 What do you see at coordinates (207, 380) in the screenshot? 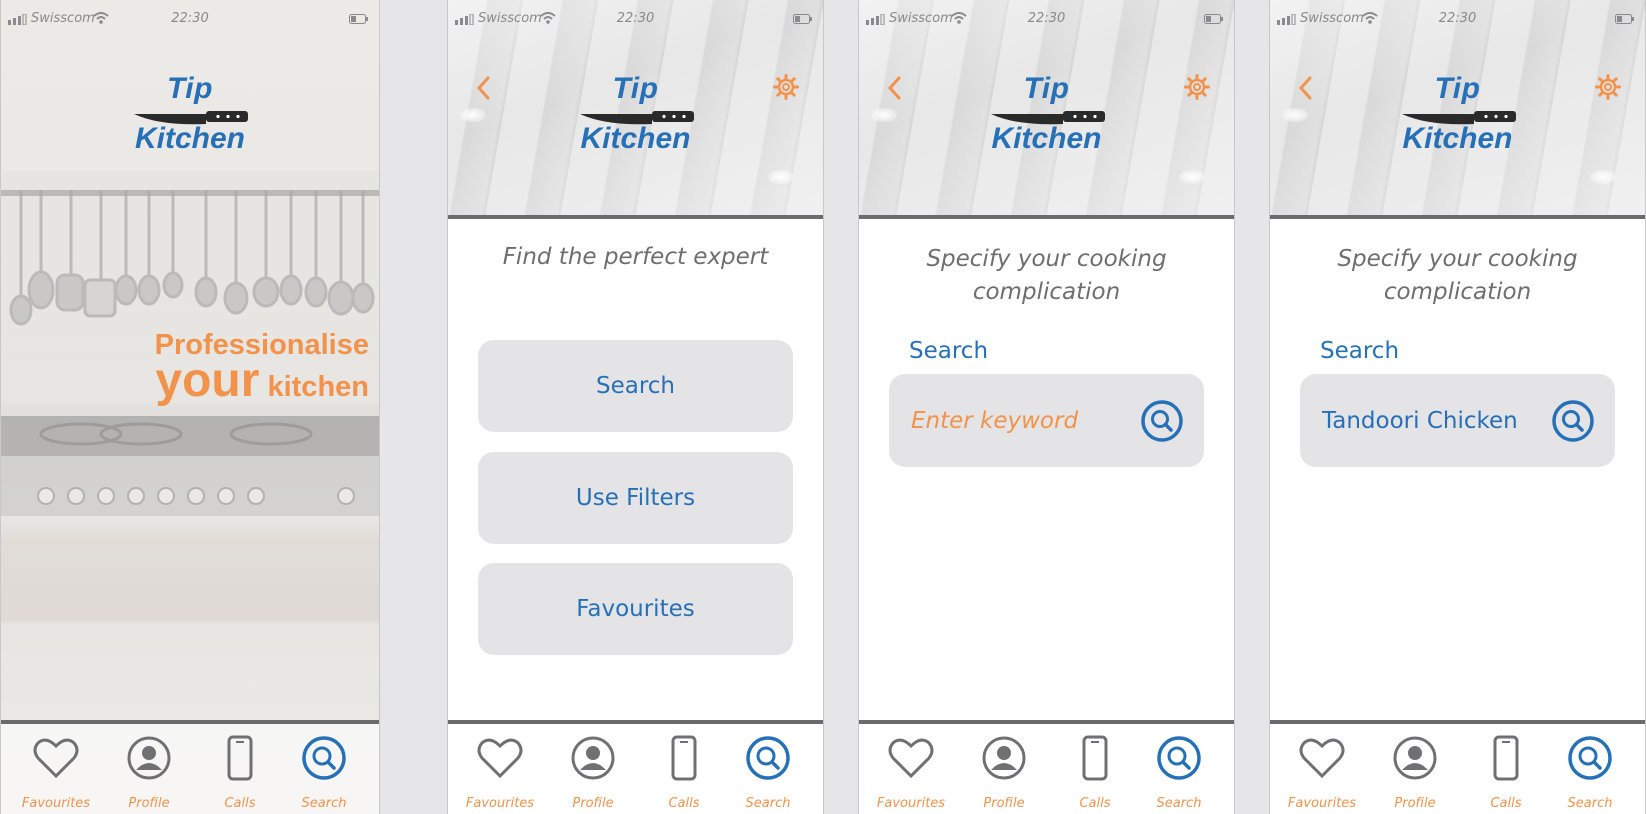
I see `slogan-your: your` at bounding box center [207, 380].